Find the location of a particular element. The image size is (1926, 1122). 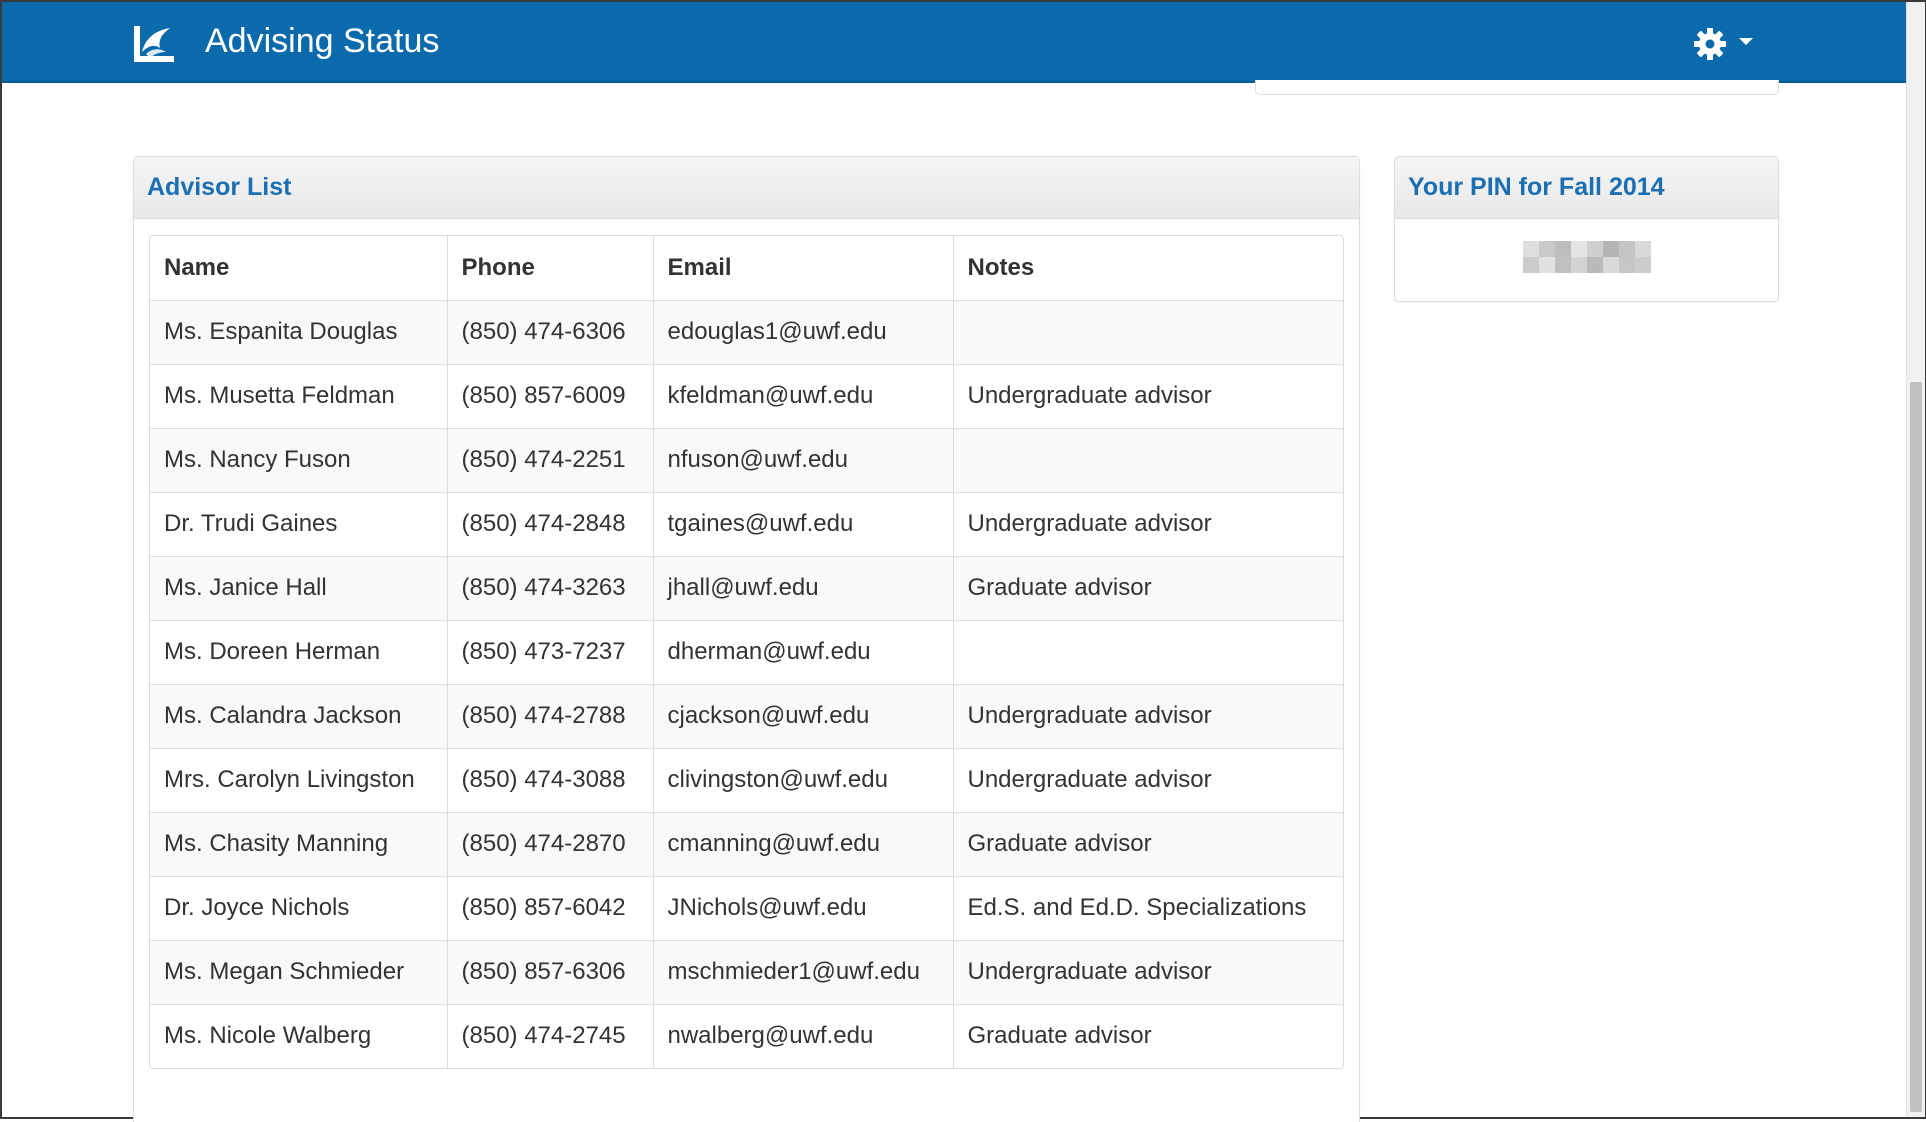

cell-phone: (850) 474-2848 is located at coordinates (550, 523).